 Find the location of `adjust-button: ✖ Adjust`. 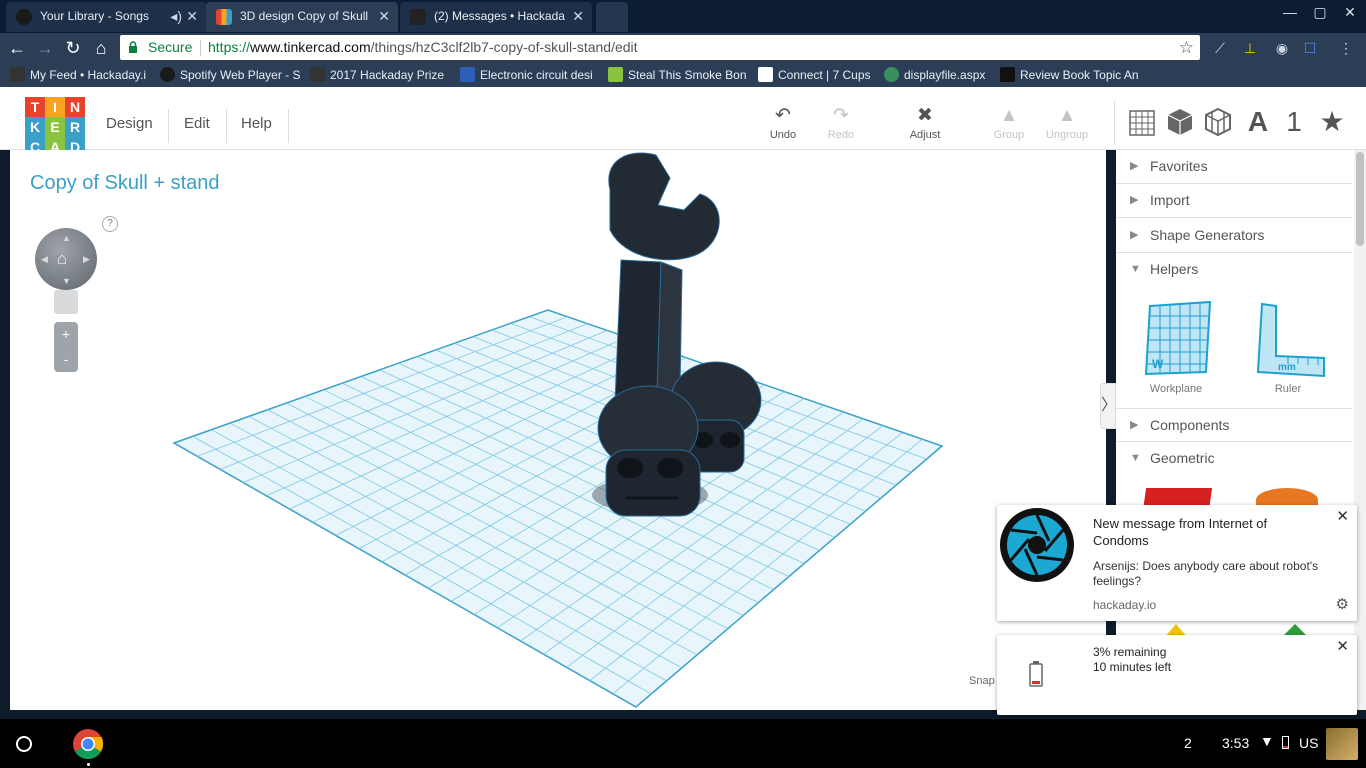

adjust-button: ✖ Adjust is located at coordinates (925, 123).